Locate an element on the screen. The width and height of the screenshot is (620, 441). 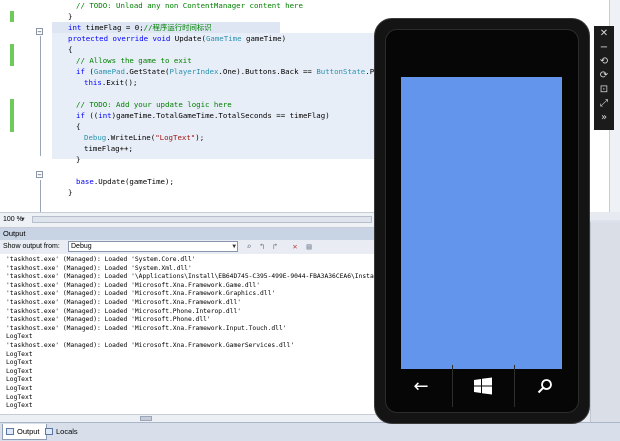
code-token: .Update(gameTime); is located at coordinates (133, 181).